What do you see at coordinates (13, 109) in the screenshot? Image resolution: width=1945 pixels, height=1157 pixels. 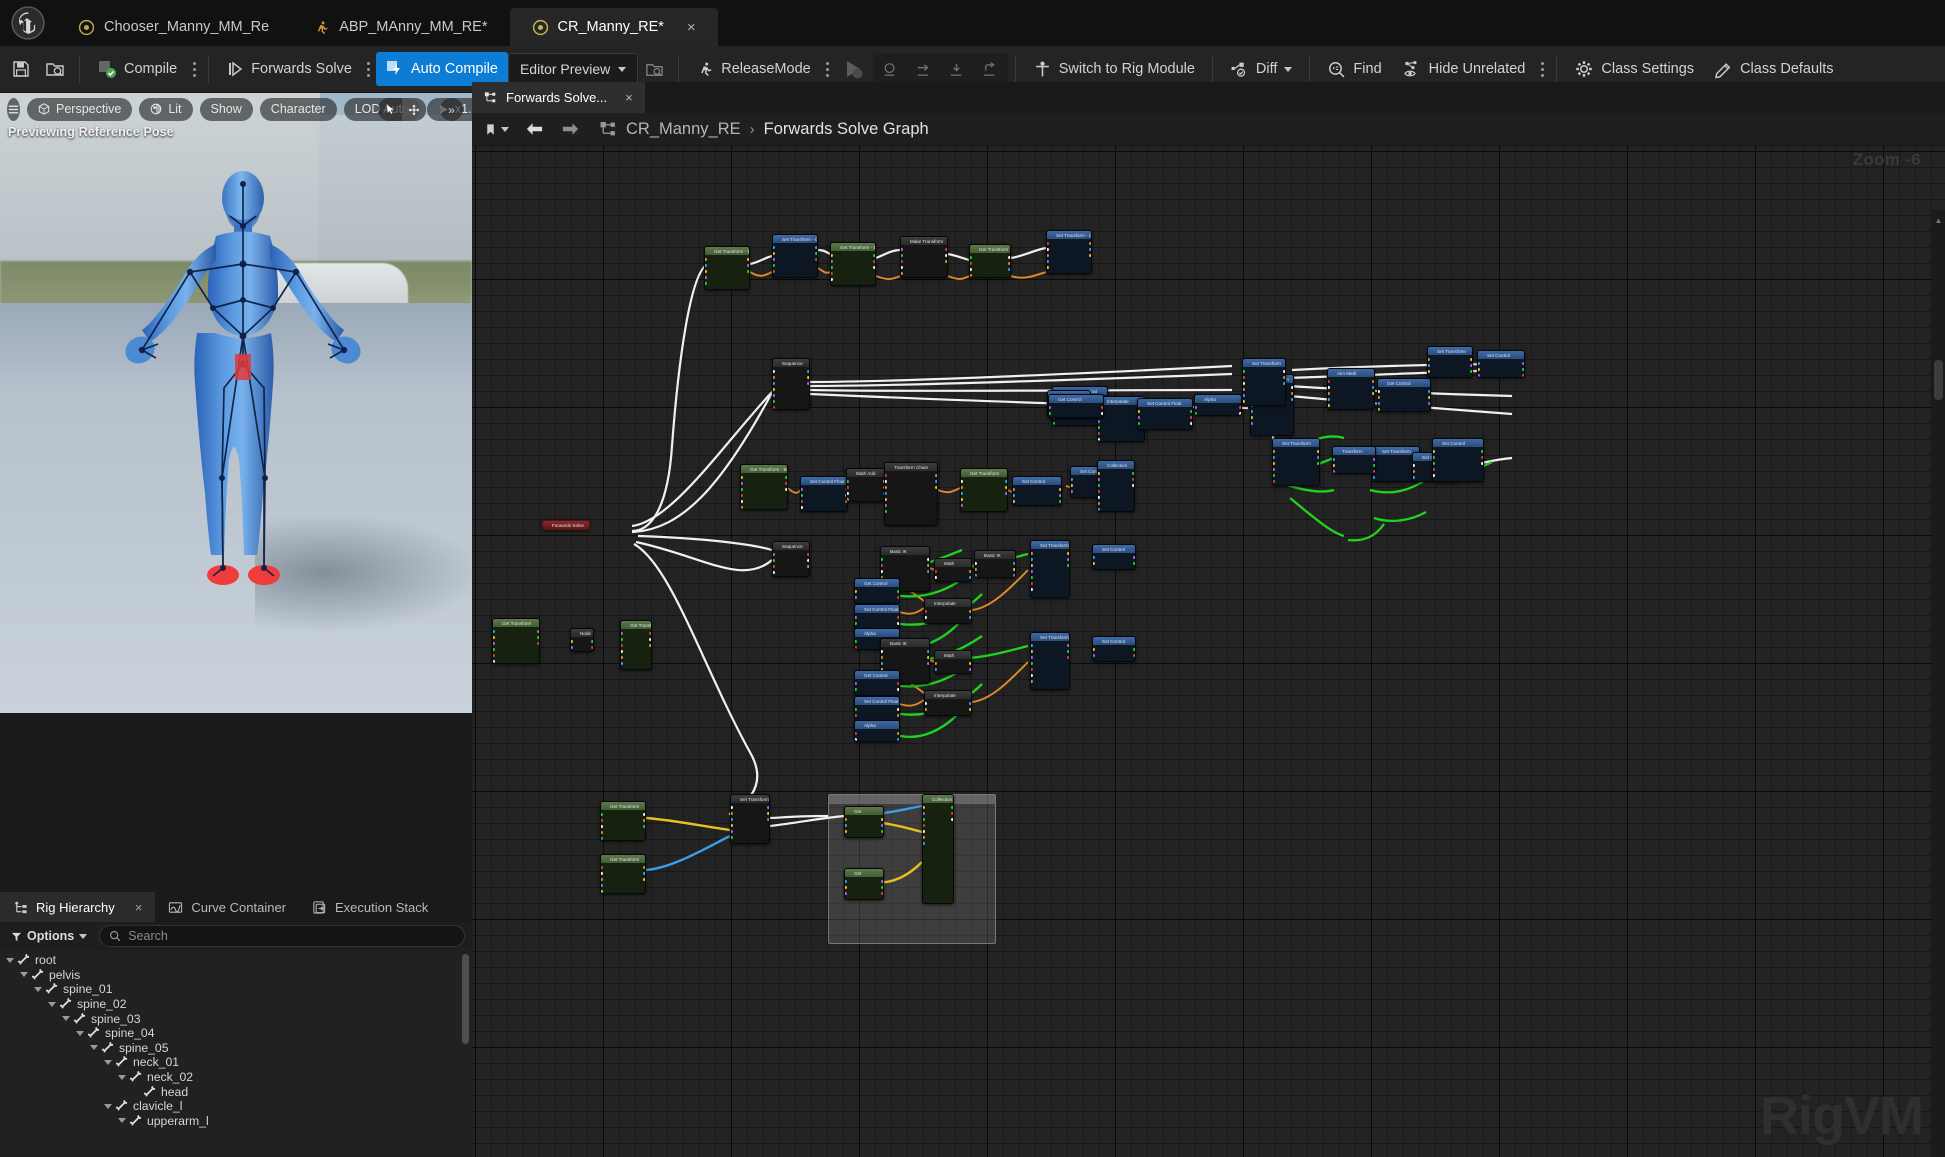 I see `viewport-menu-button` at bounding box center [13, 109].